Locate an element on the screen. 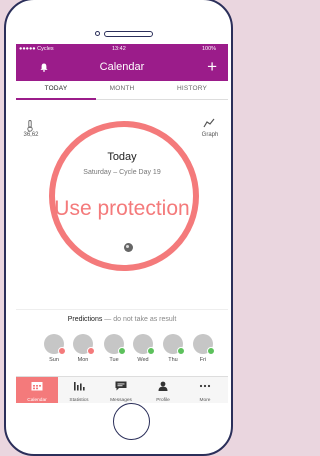 Image resolution: width=320 pixels, height=456 pixels. day-label: Fri is located at coordinates (203, 360).